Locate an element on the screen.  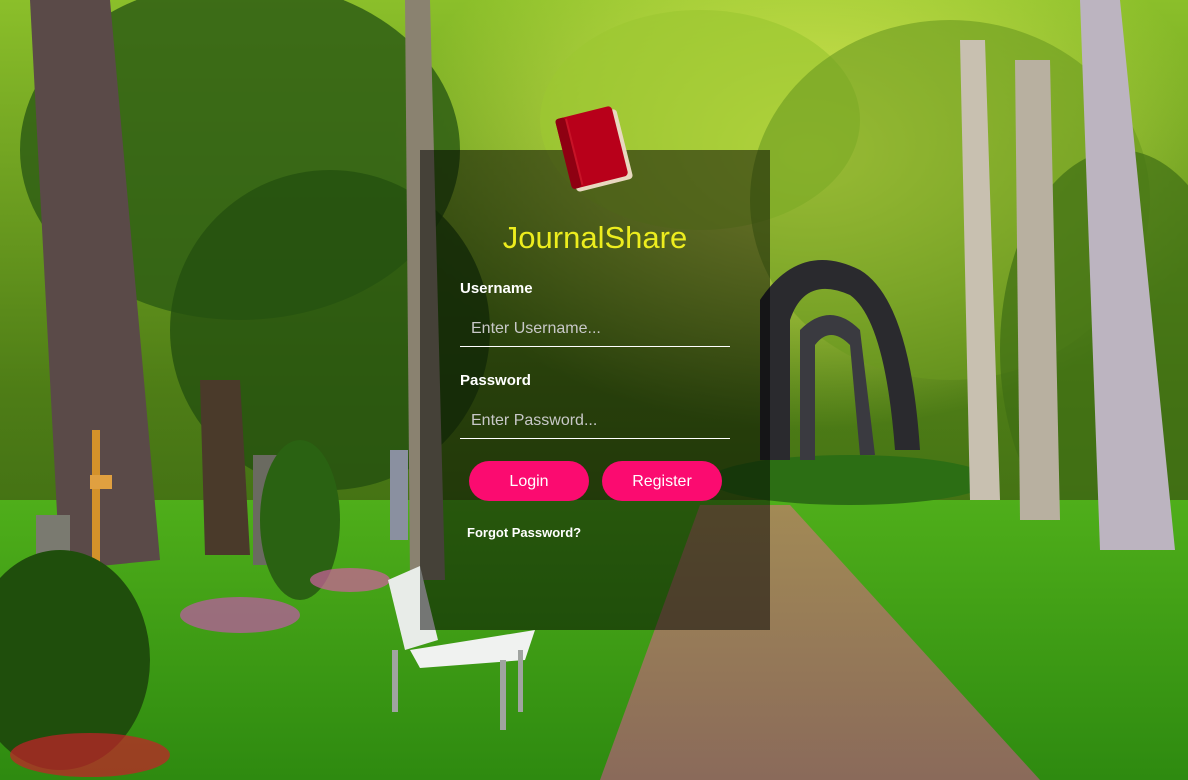
username-input is located at coordinates (595, 329).